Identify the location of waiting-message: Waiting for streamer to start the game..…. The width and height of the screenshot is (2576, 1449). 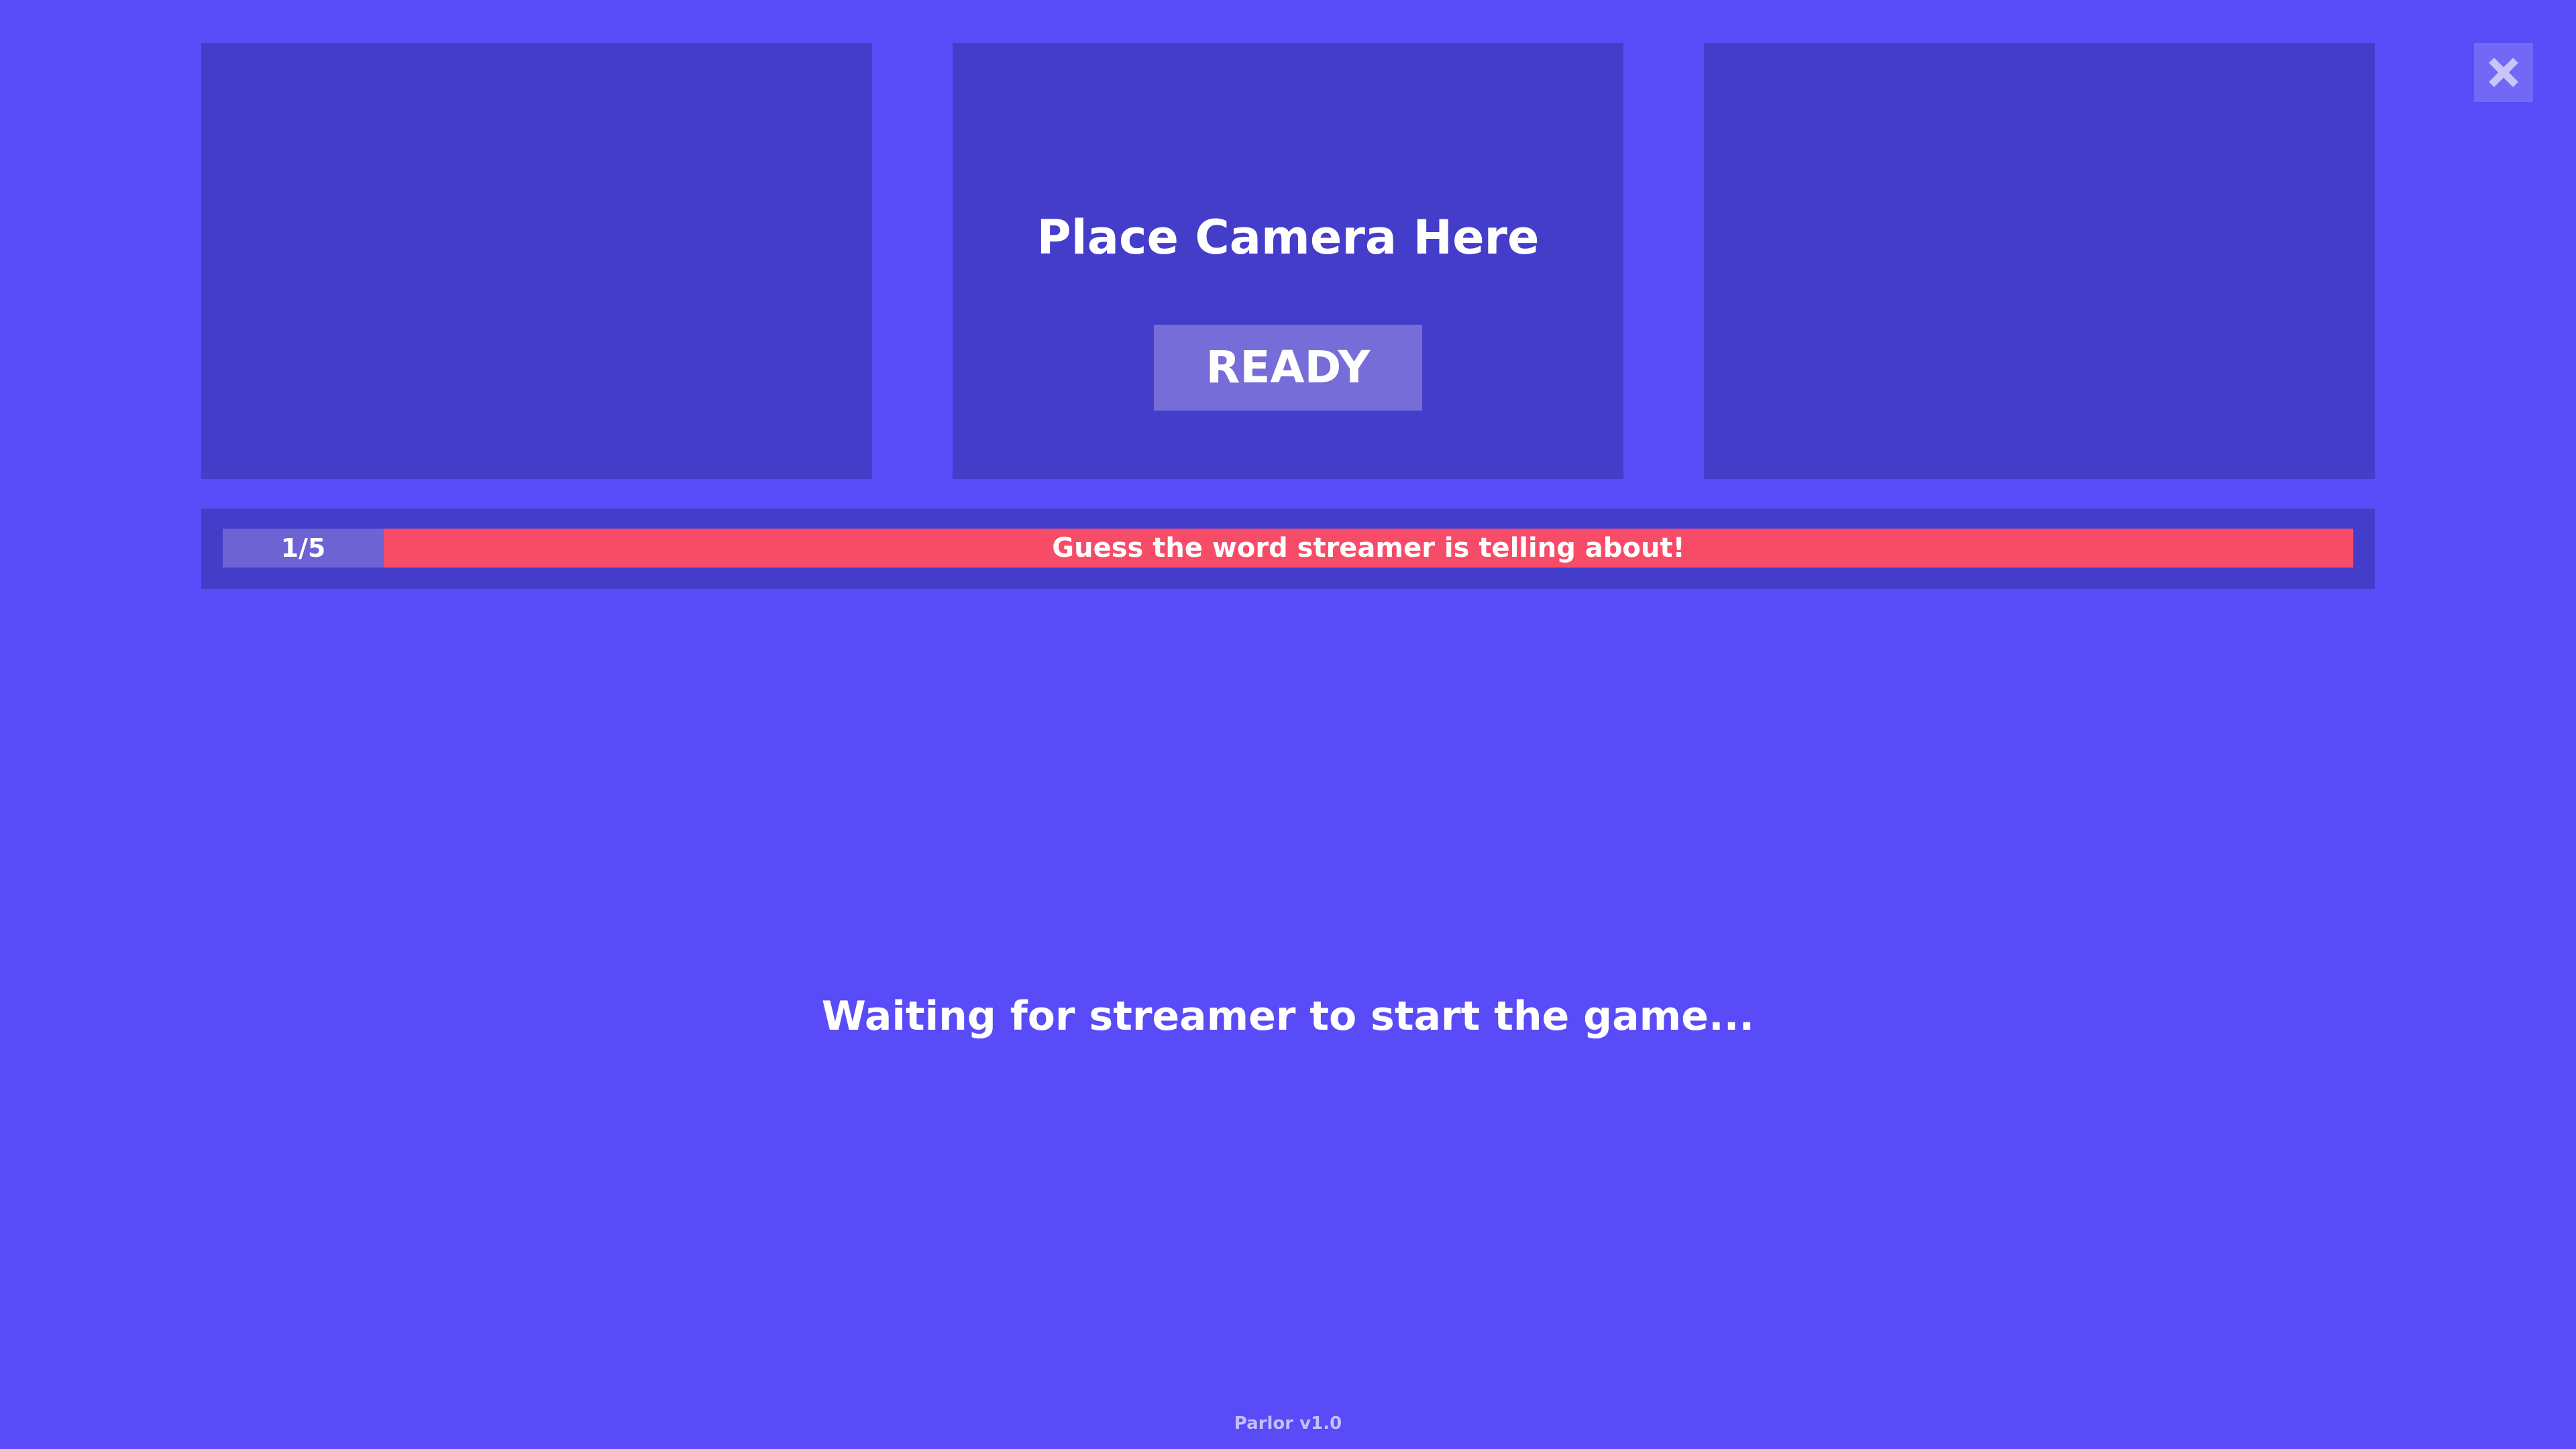
(1288, 1016).